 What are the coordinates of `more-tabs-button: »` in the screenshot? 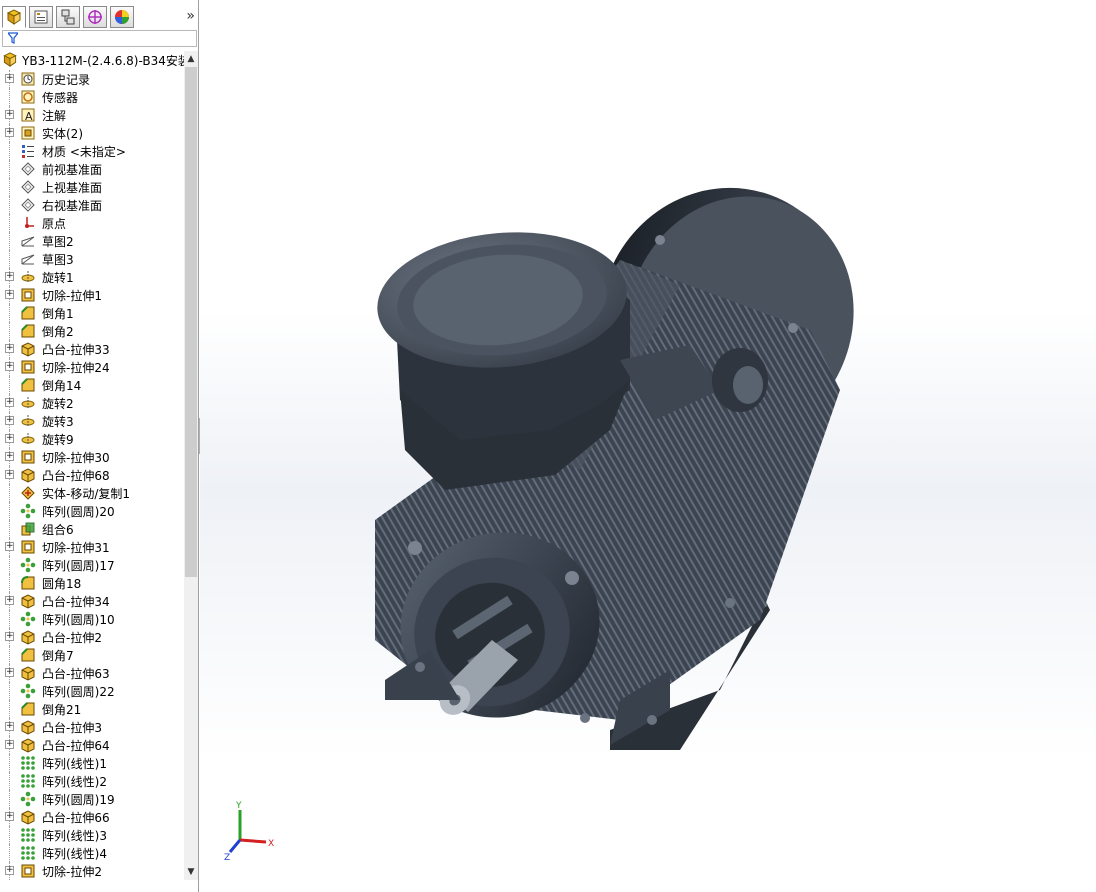 It's located at (190, 16).